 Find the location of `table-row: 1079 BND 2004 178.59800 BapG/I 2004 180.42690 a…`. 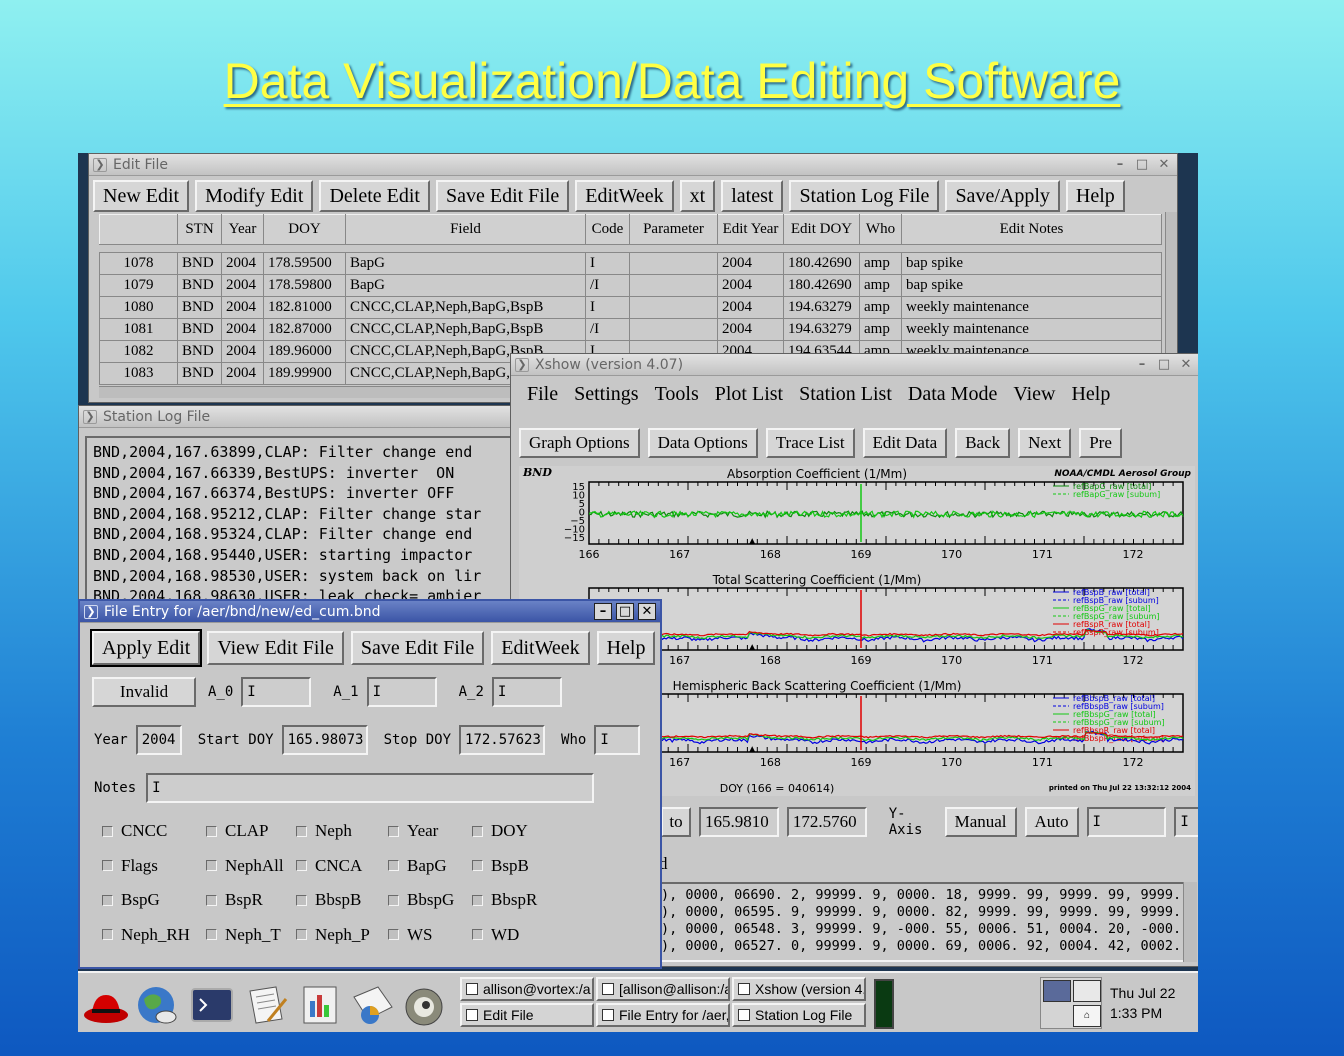

table-row: 1079 BND 2004 178.59800 BapG/I 2004 180.42690 a… is located at coordinates (630, 285).